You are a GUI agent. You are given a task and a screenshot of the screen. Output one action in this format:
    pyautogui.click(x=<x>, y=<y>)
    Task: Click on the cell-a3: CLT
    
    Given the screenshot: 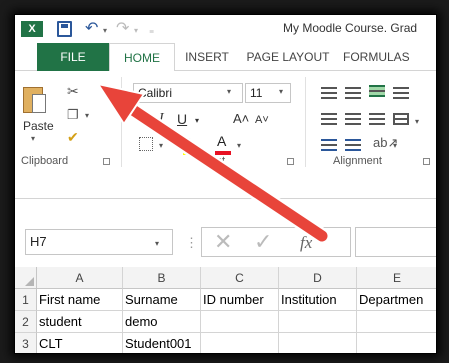 What is the action you would take?
    pyautogui.click(x=80, y=343)
    